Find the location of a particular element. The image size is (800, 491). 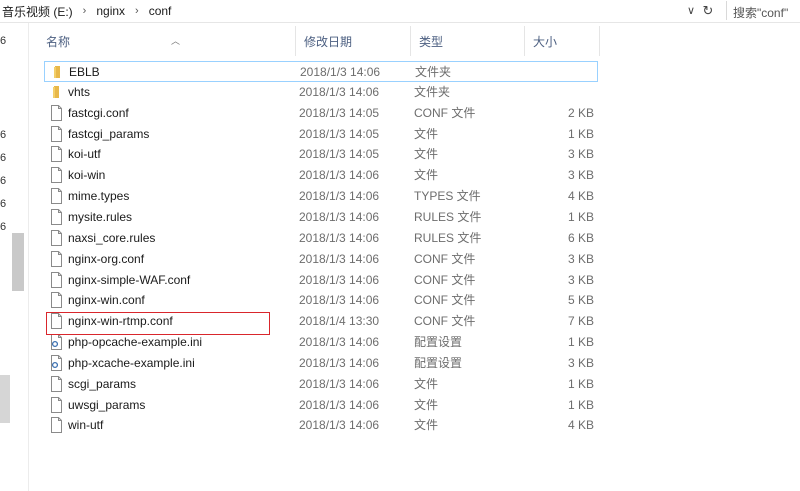

highlight-box is located at coordinates (158, 323).